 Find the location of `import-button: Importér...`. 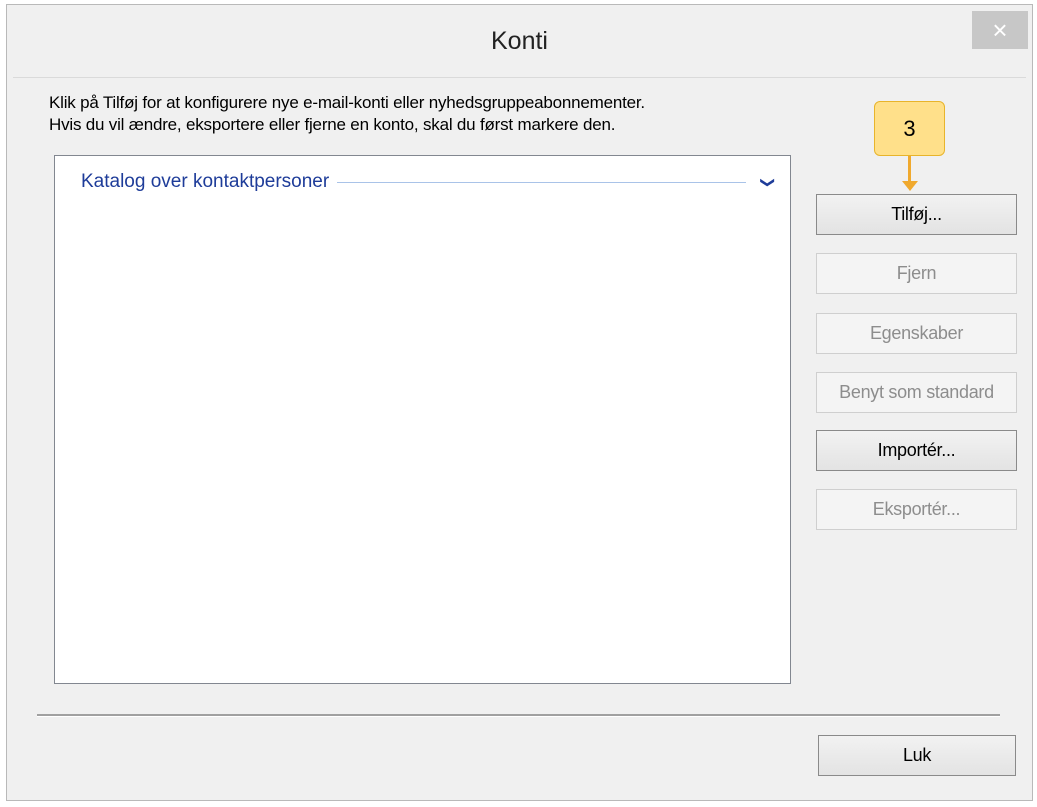

import-button: Importér... is located at coordinates (916, 450).